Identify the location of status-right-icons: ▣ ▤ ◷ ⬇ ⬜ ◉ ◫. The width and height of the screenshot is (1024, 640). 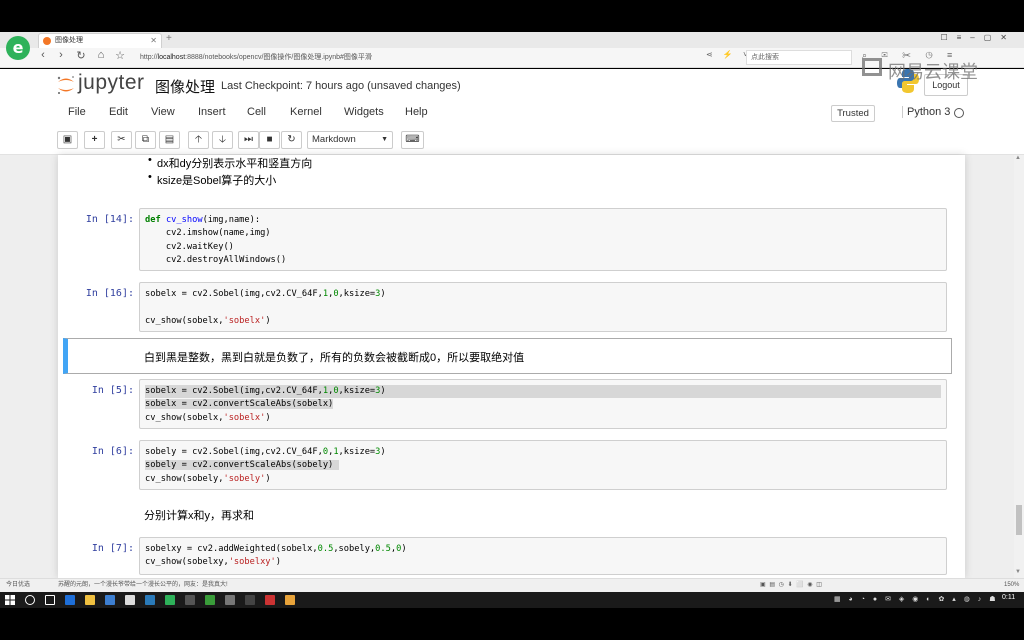
(791, 585).